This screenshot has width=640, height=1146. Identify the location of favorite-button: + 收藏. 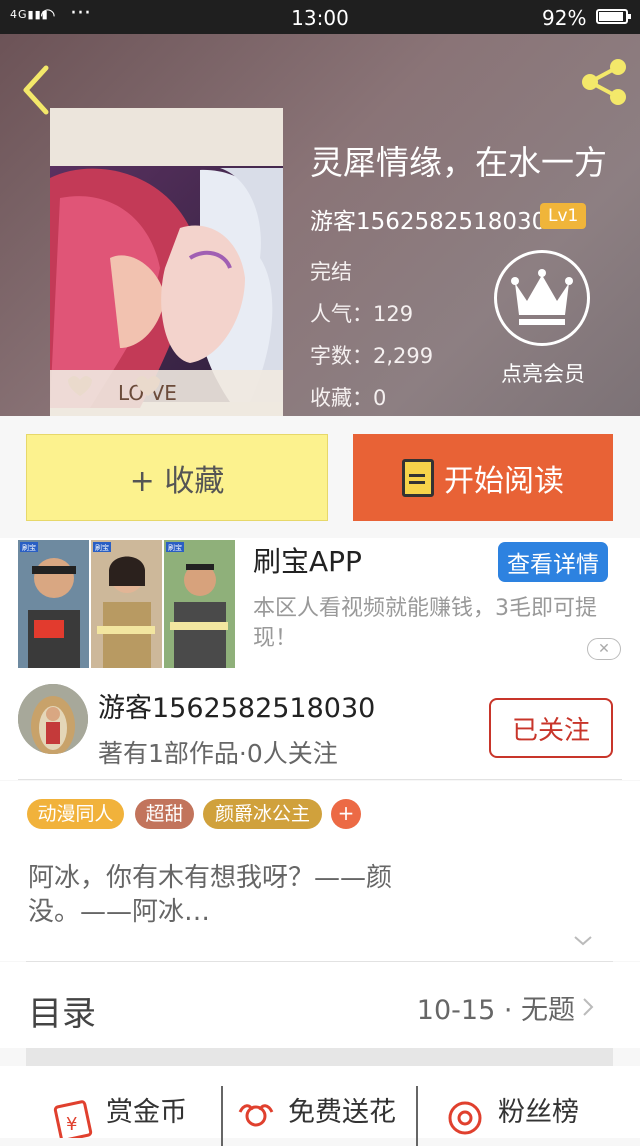
(177, 477).